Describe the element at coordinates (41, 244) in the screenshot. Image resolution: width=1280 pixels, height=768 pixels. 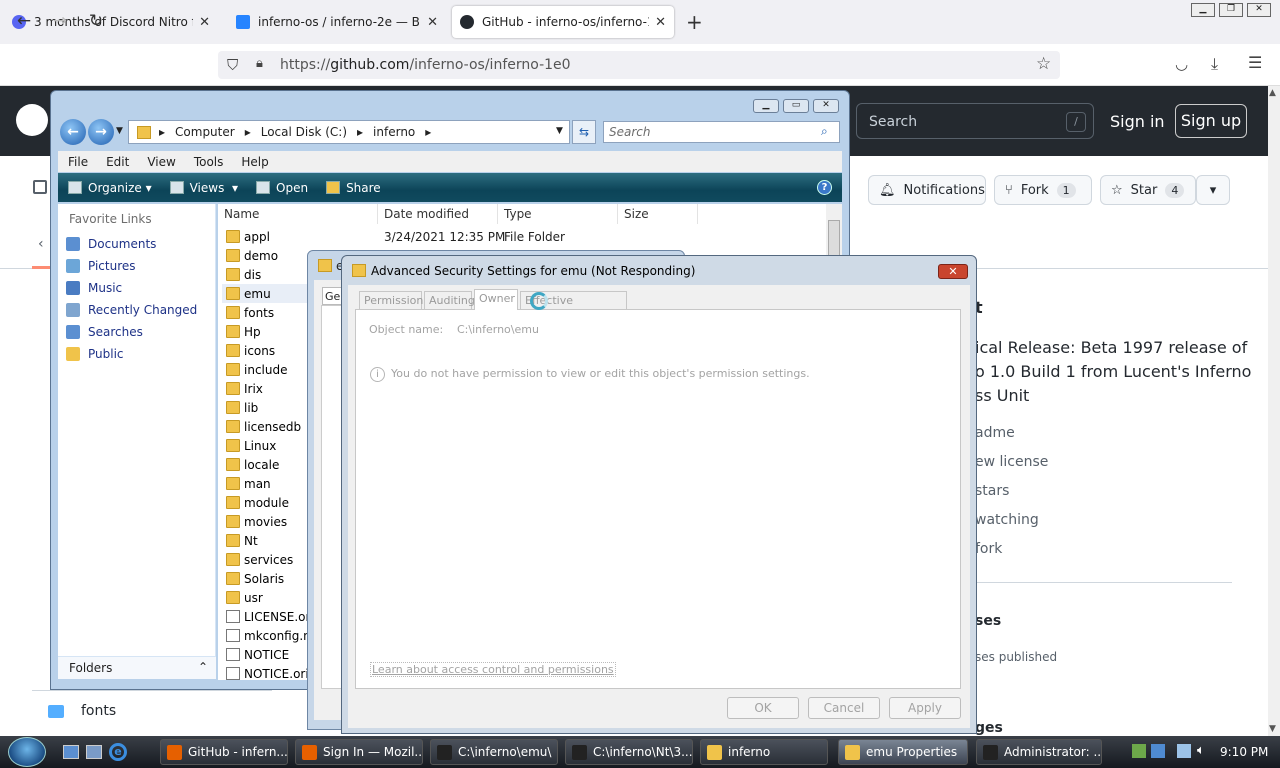
I see `chevron-left-icon: ‹` at that location.